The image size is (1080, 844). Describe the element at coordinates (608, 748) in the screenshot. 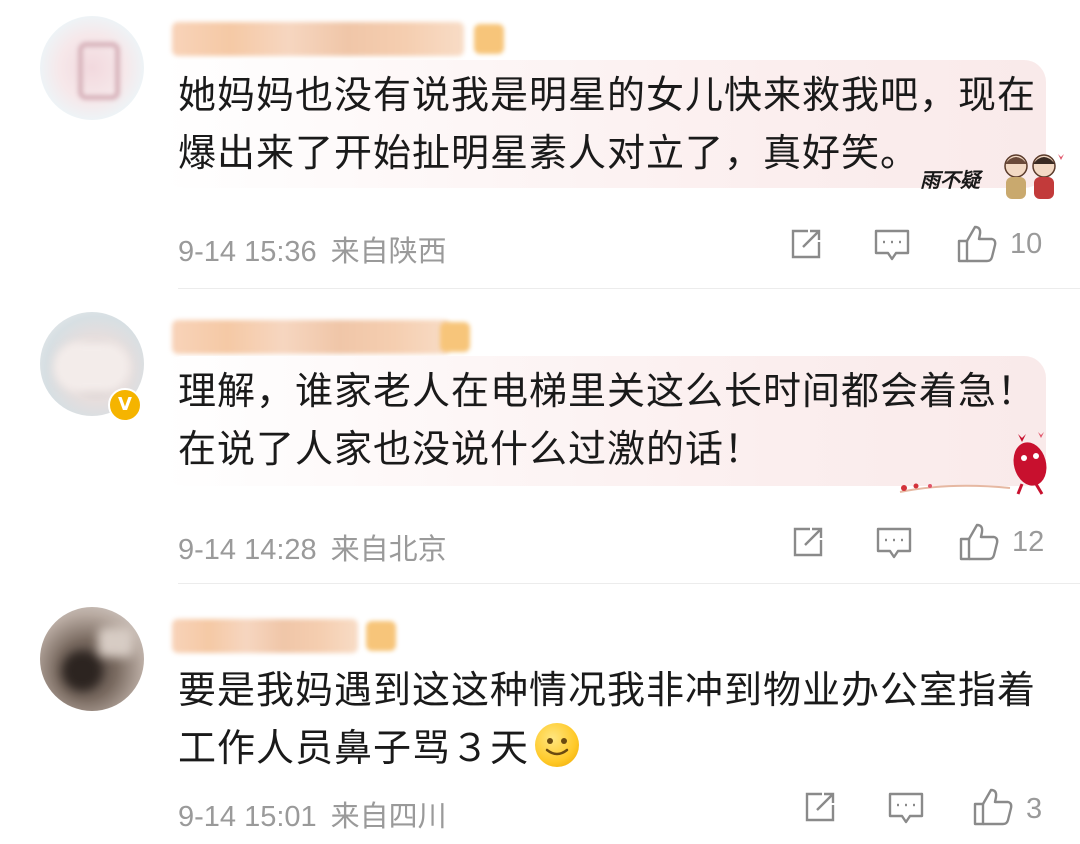

I see `comment-text-line: 工作人员鼻子骂３天` at that location.